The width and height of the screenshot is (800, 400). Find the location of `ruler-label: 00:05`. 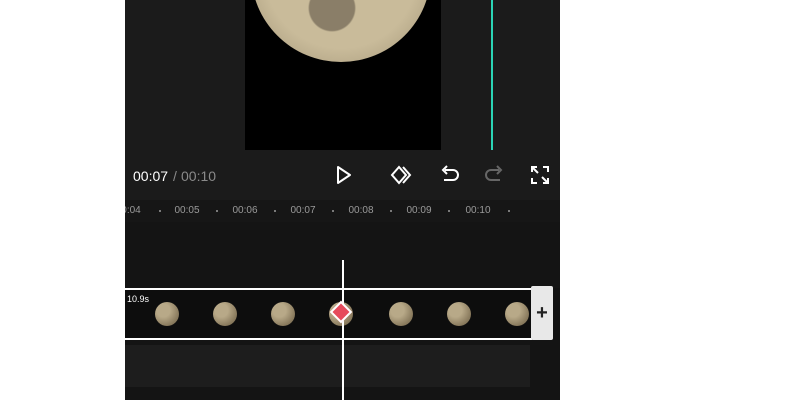

ruler-label: 00:05 is located at coordinates (187, 210).